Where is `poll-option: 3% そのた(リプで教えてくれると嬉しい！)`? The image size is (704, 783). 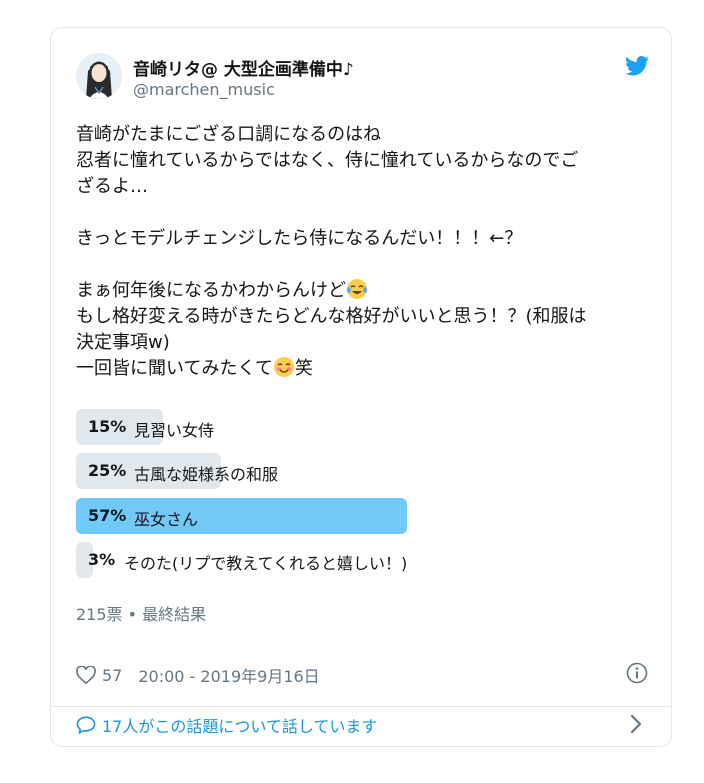
poll-option: 3% そのた(リプで教えてくれると嬉しい！) is located at coordinates (366, 560).